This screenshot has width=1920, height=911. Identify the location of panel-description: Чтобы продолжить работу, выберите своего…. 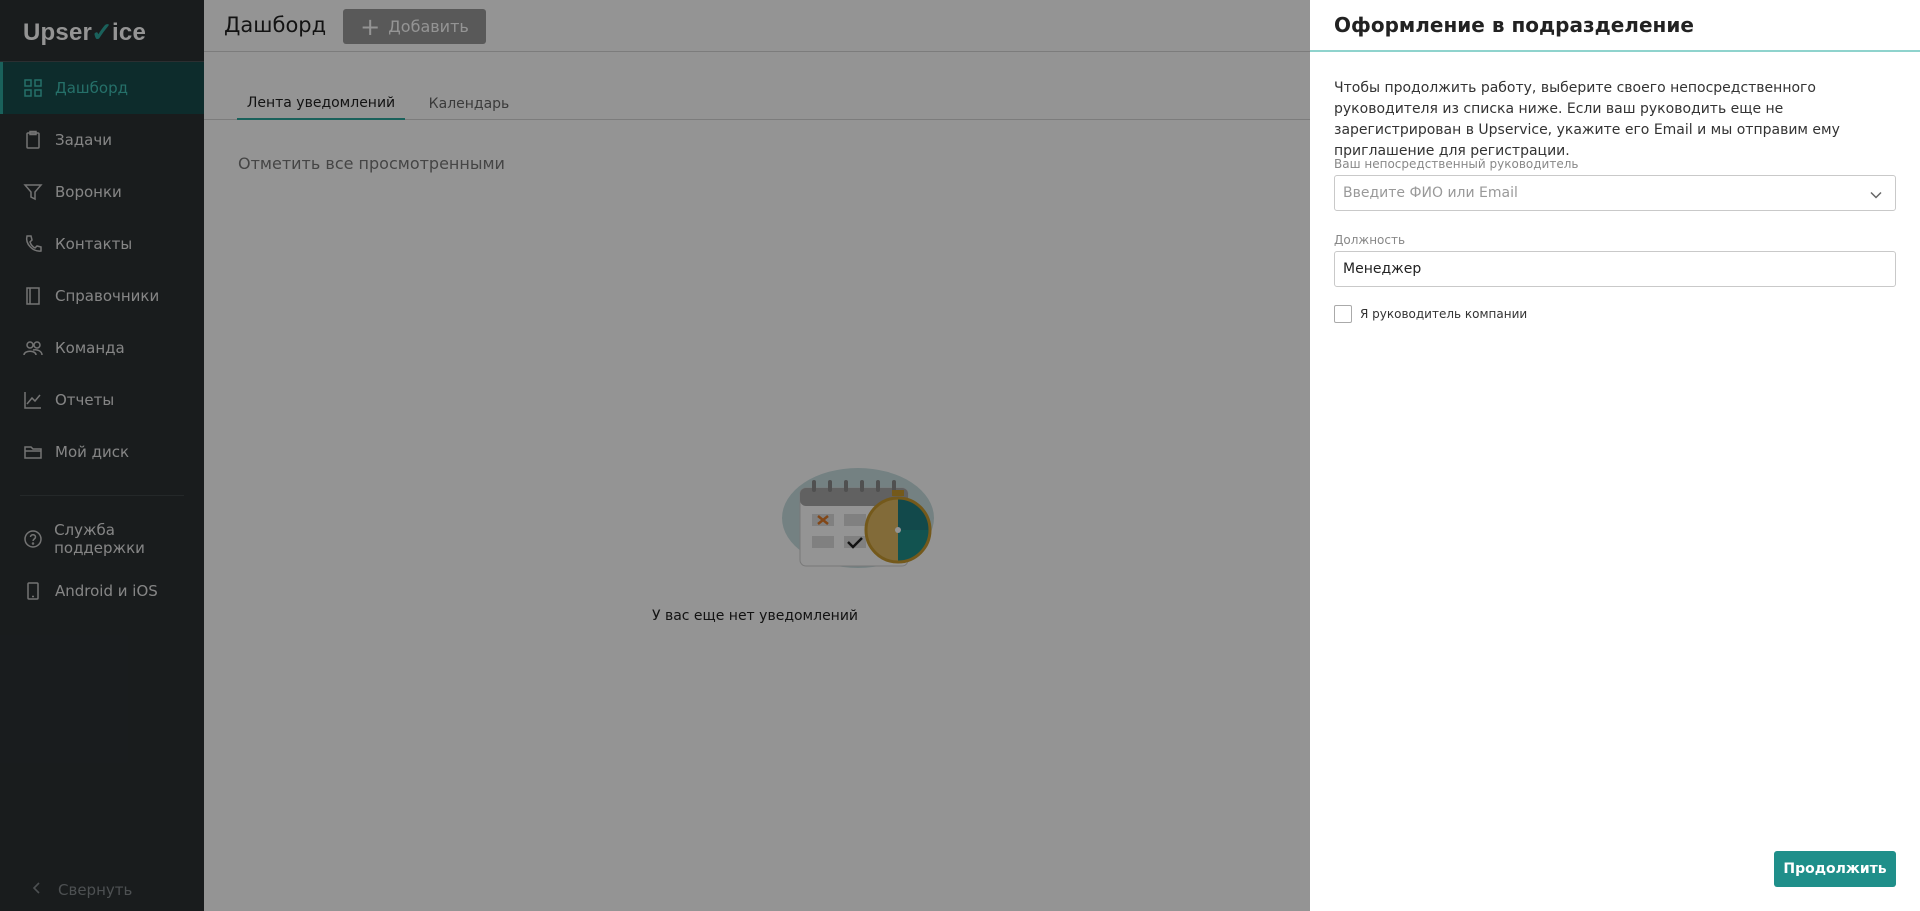
(1587, 119).